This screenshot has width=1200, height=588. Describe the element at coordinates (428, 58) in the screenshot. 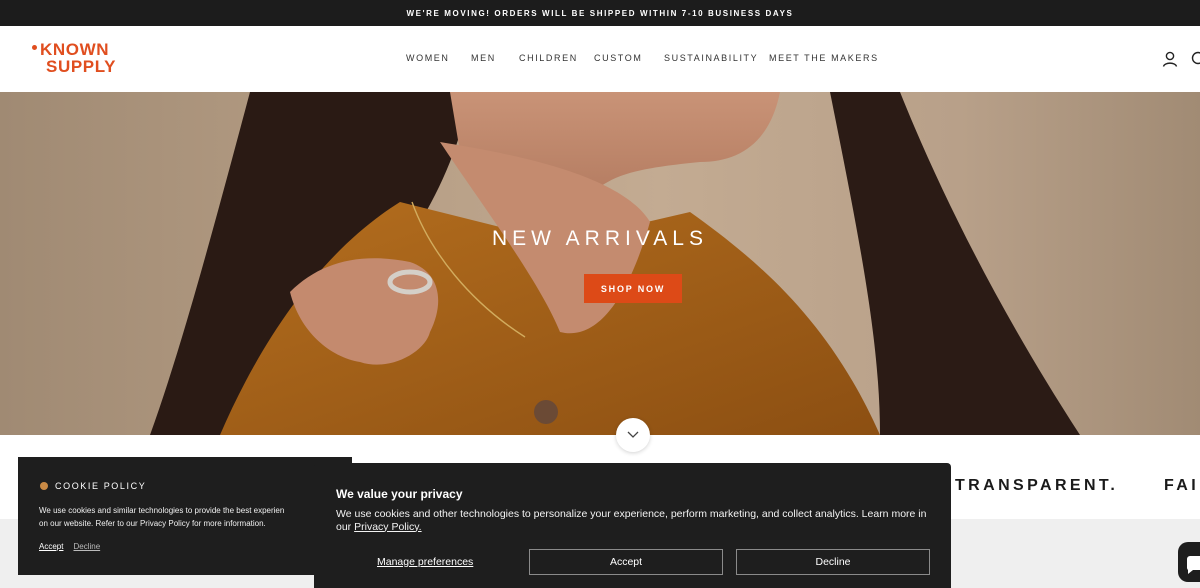

I see `nav-women: WOMEN` at that location.